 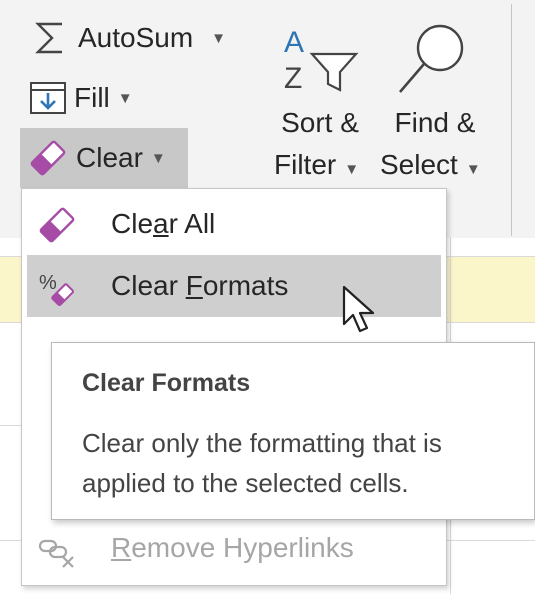 I want to click on clear-formats-icon: %, so click(x=56, y=289).